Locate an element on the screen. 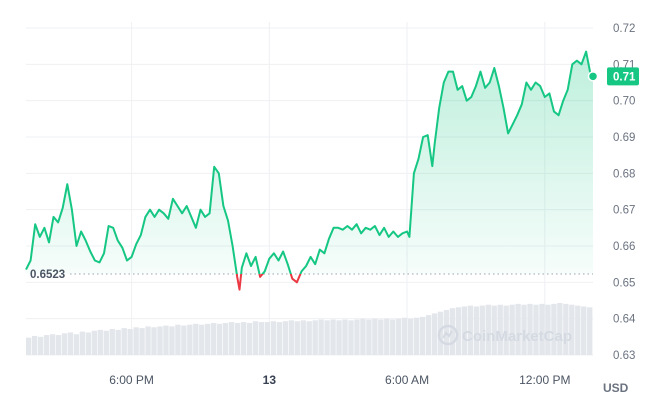 This screenshot has width=662, height=411. current-price-label: 0.71 is located at coordinates (624, 77).